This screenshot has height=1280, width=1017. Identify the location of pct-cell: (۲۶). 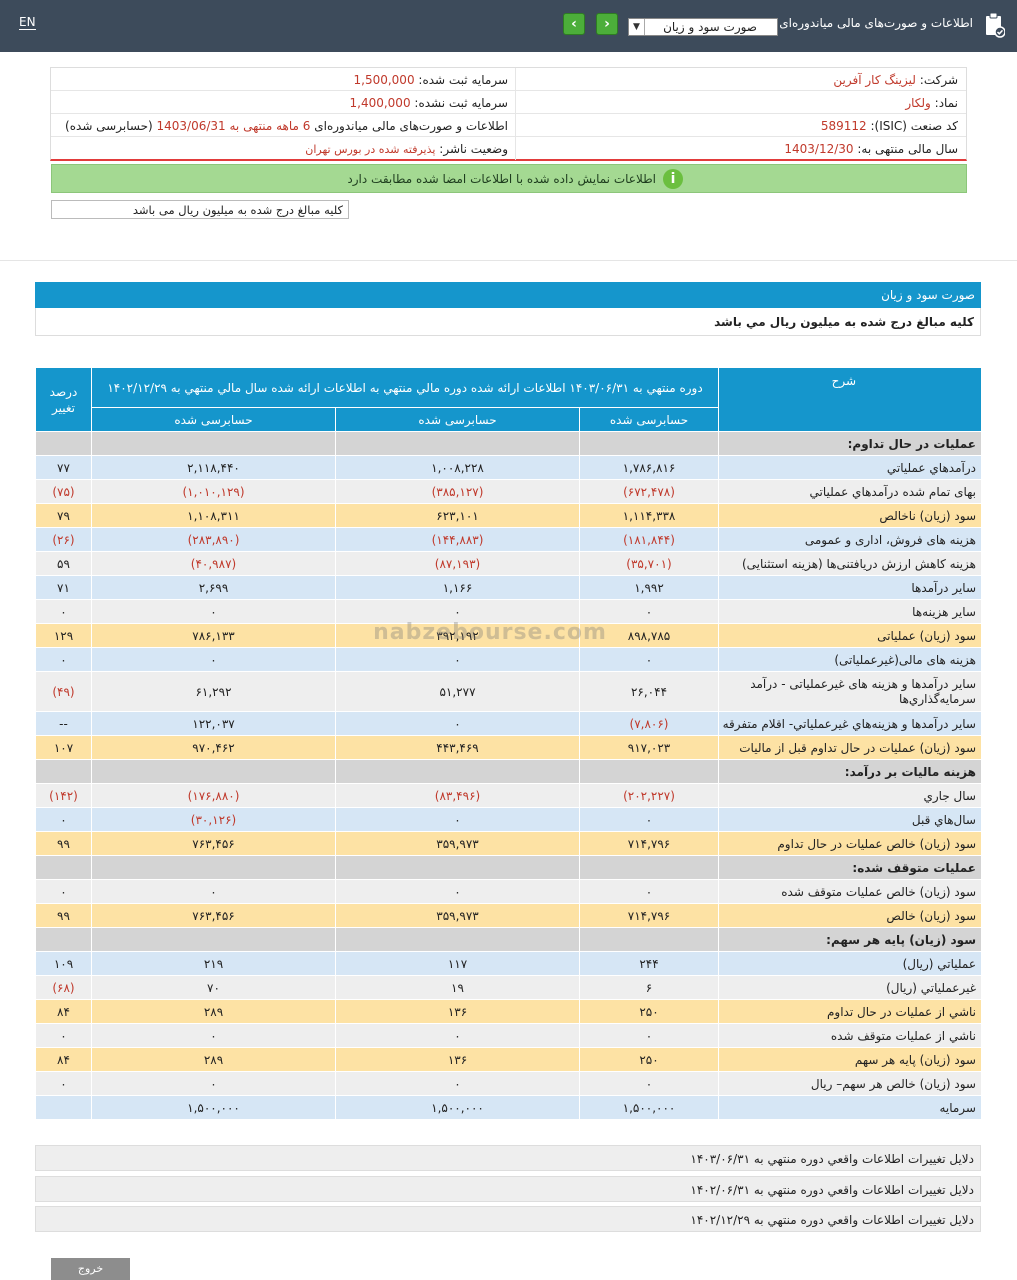
(63, 539).